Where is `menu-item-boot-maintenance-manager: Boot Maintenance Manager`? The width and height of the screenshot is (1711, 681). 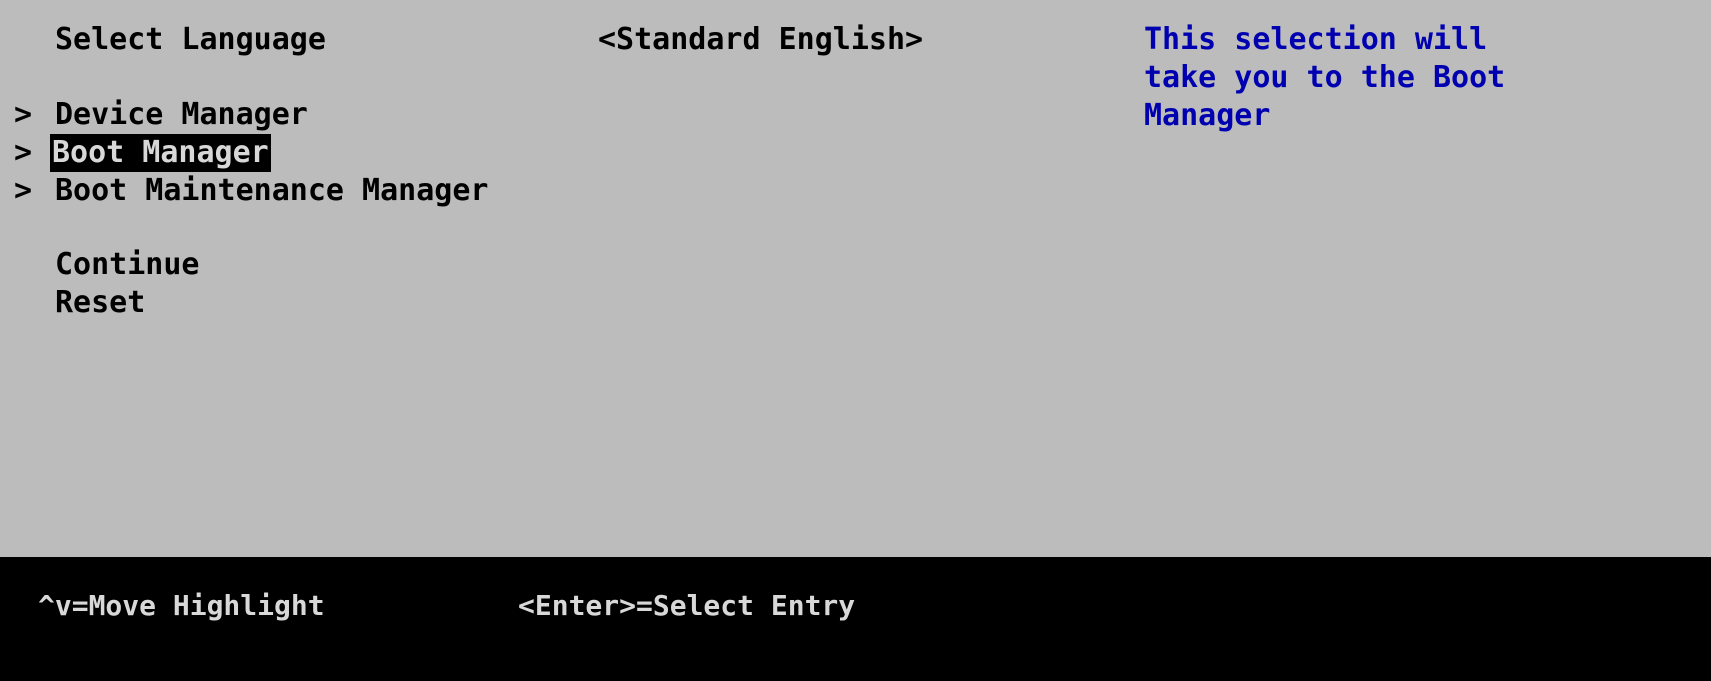
menu-item-boot-maintenance-manager: Boot Maintenance Manager is located at coordinates (271, 191).